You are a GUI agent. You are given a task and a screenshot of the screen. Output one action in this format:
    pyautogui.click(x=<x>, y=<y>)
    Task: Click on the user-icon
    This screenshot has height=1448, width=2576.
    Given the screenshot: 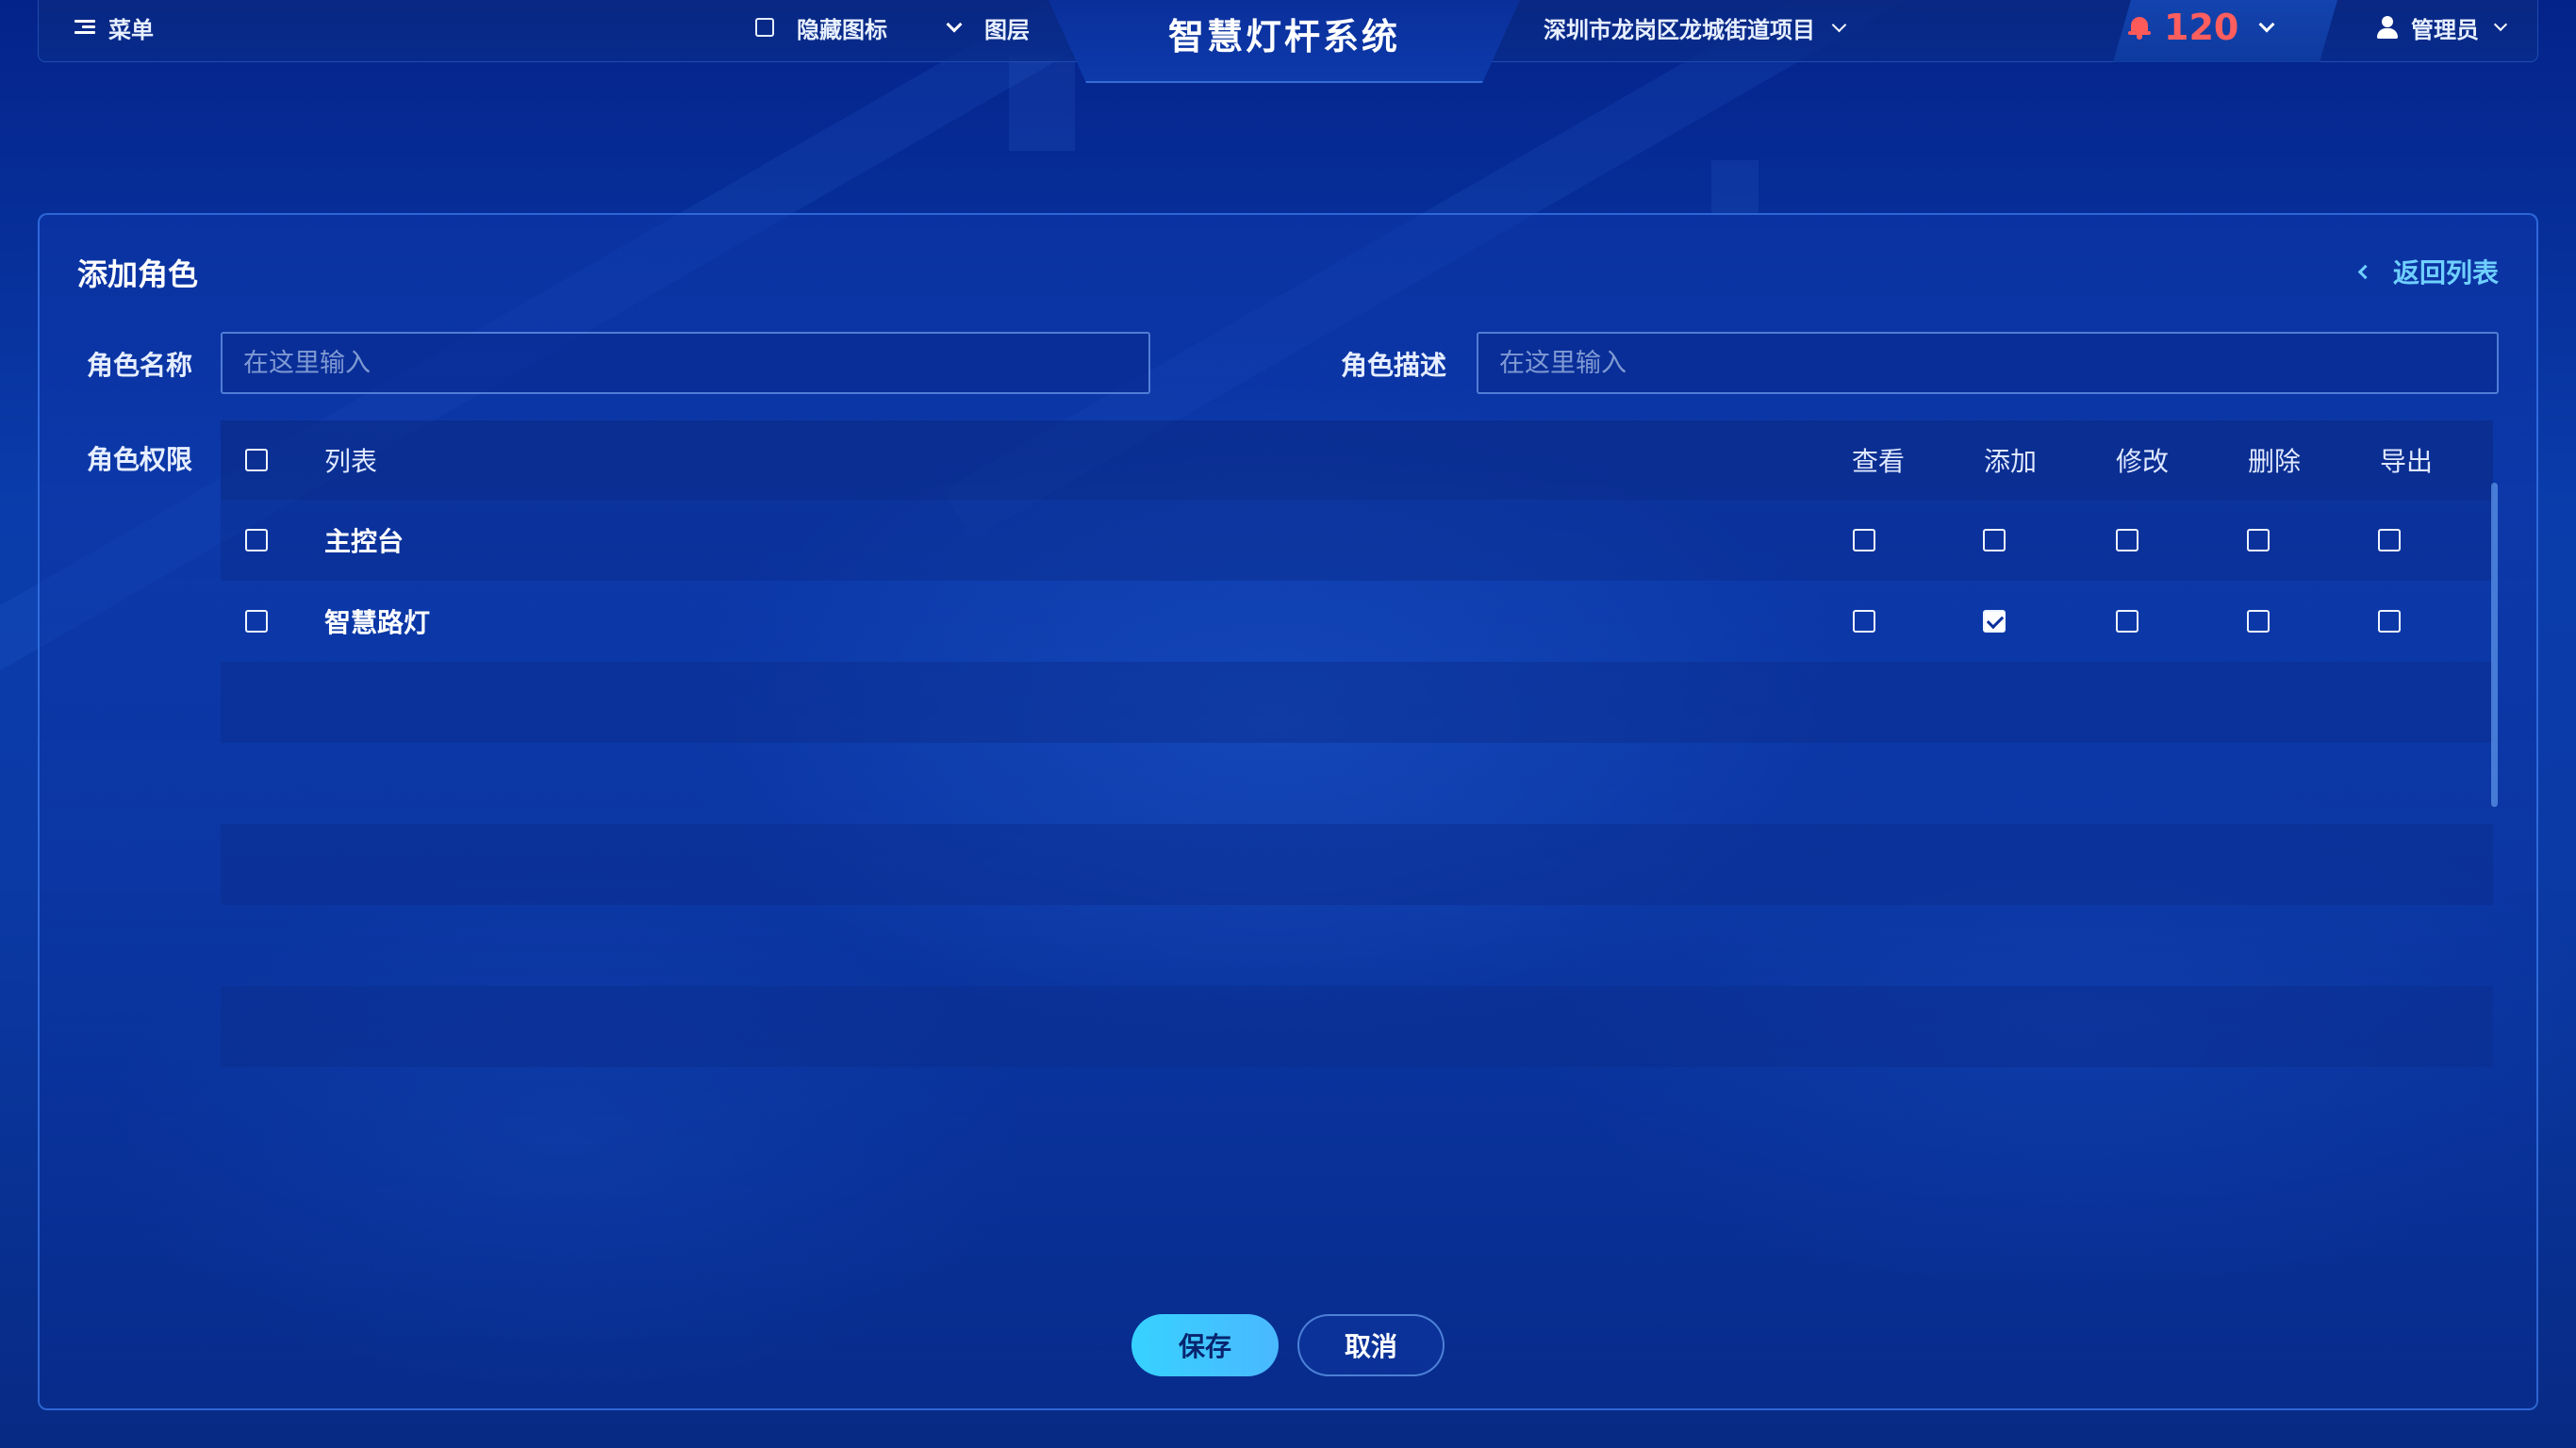 What is the action you would take?
    pyautogui.click(x=2387, y=27)
    